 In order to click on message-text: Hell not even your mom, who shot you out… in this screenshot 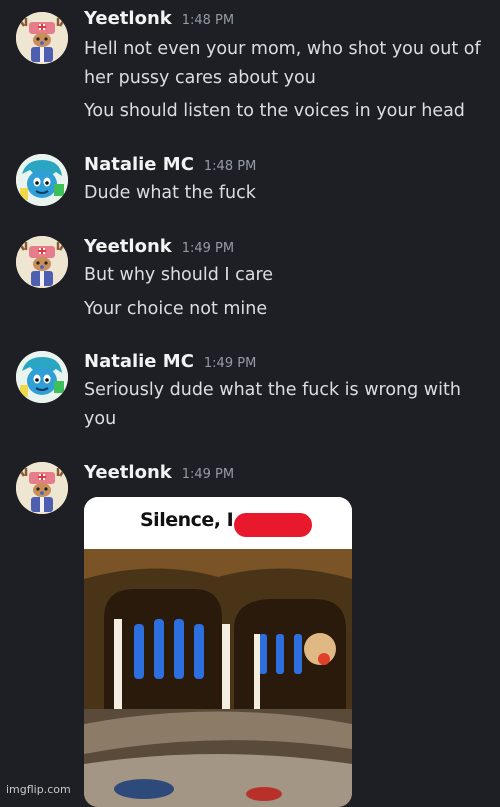, I will do `click(282, 49)`.